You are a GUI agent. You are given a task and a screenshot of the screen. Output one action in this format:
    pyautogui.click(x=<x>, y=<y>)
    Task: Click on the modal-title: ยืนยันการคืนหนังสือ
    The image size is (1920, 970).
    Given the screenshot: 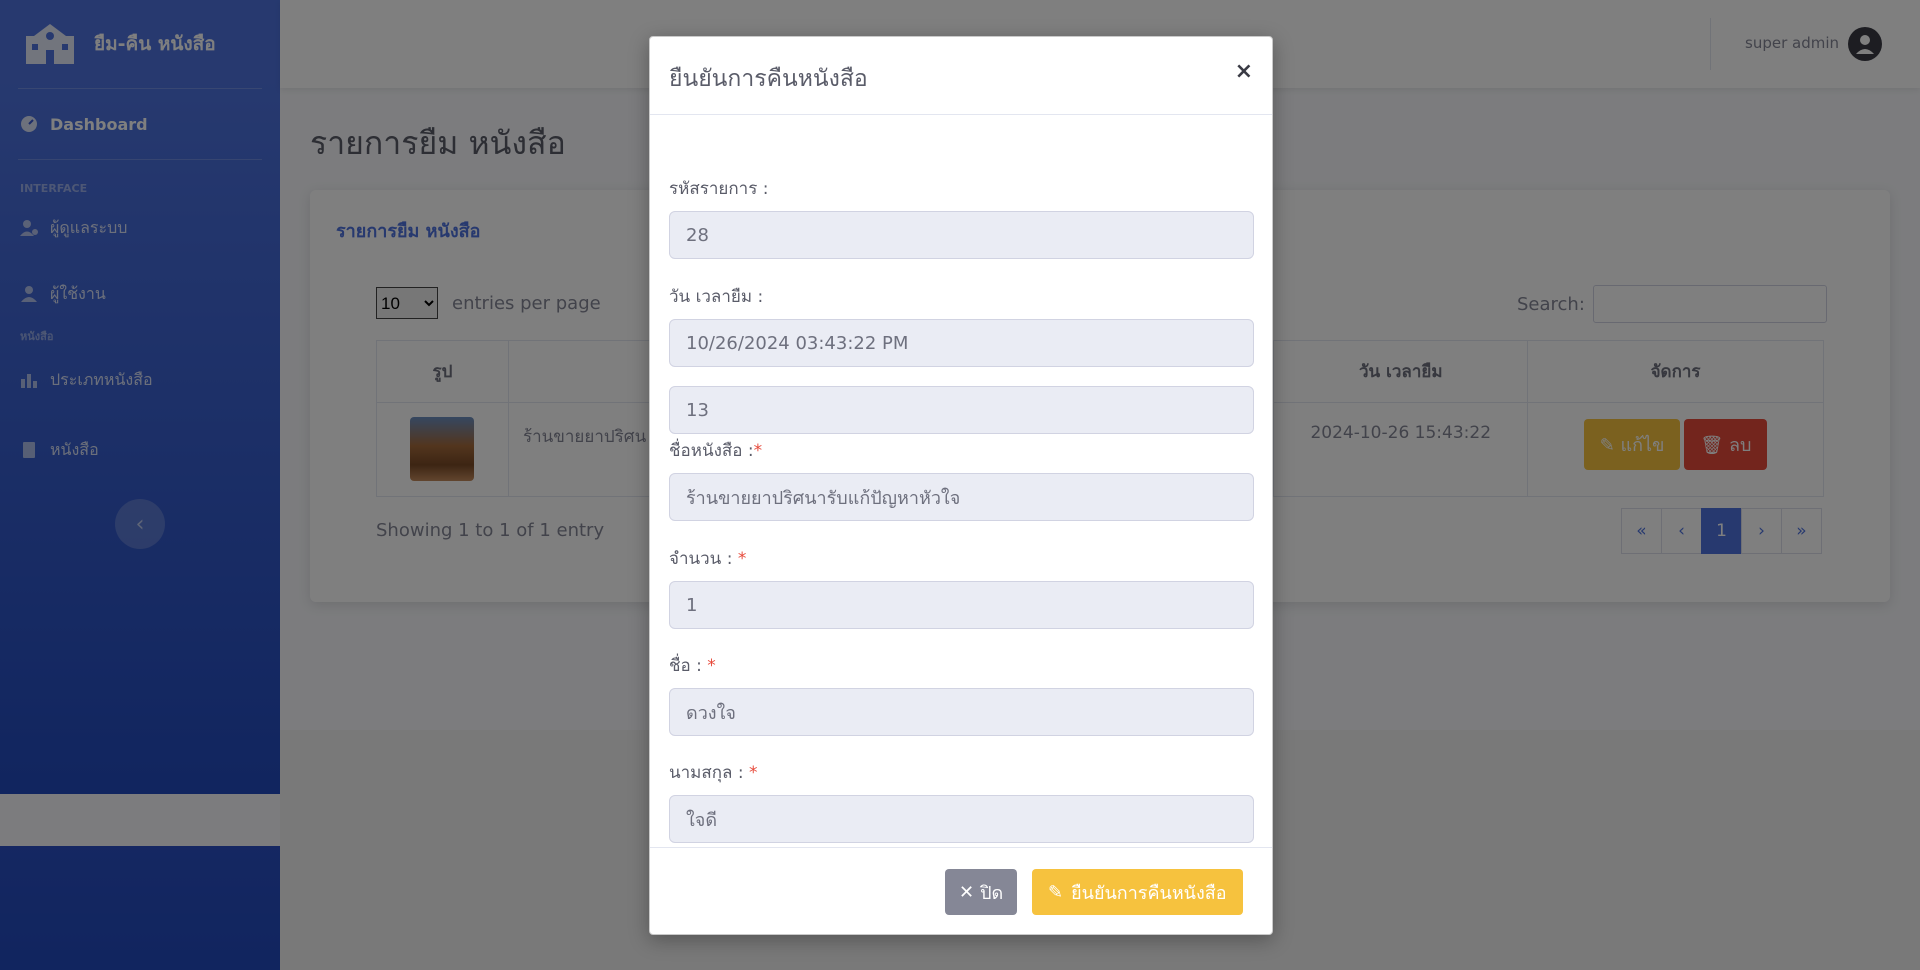 What is the action you would take?
    pyautogui.click(x=768, y=79)
    